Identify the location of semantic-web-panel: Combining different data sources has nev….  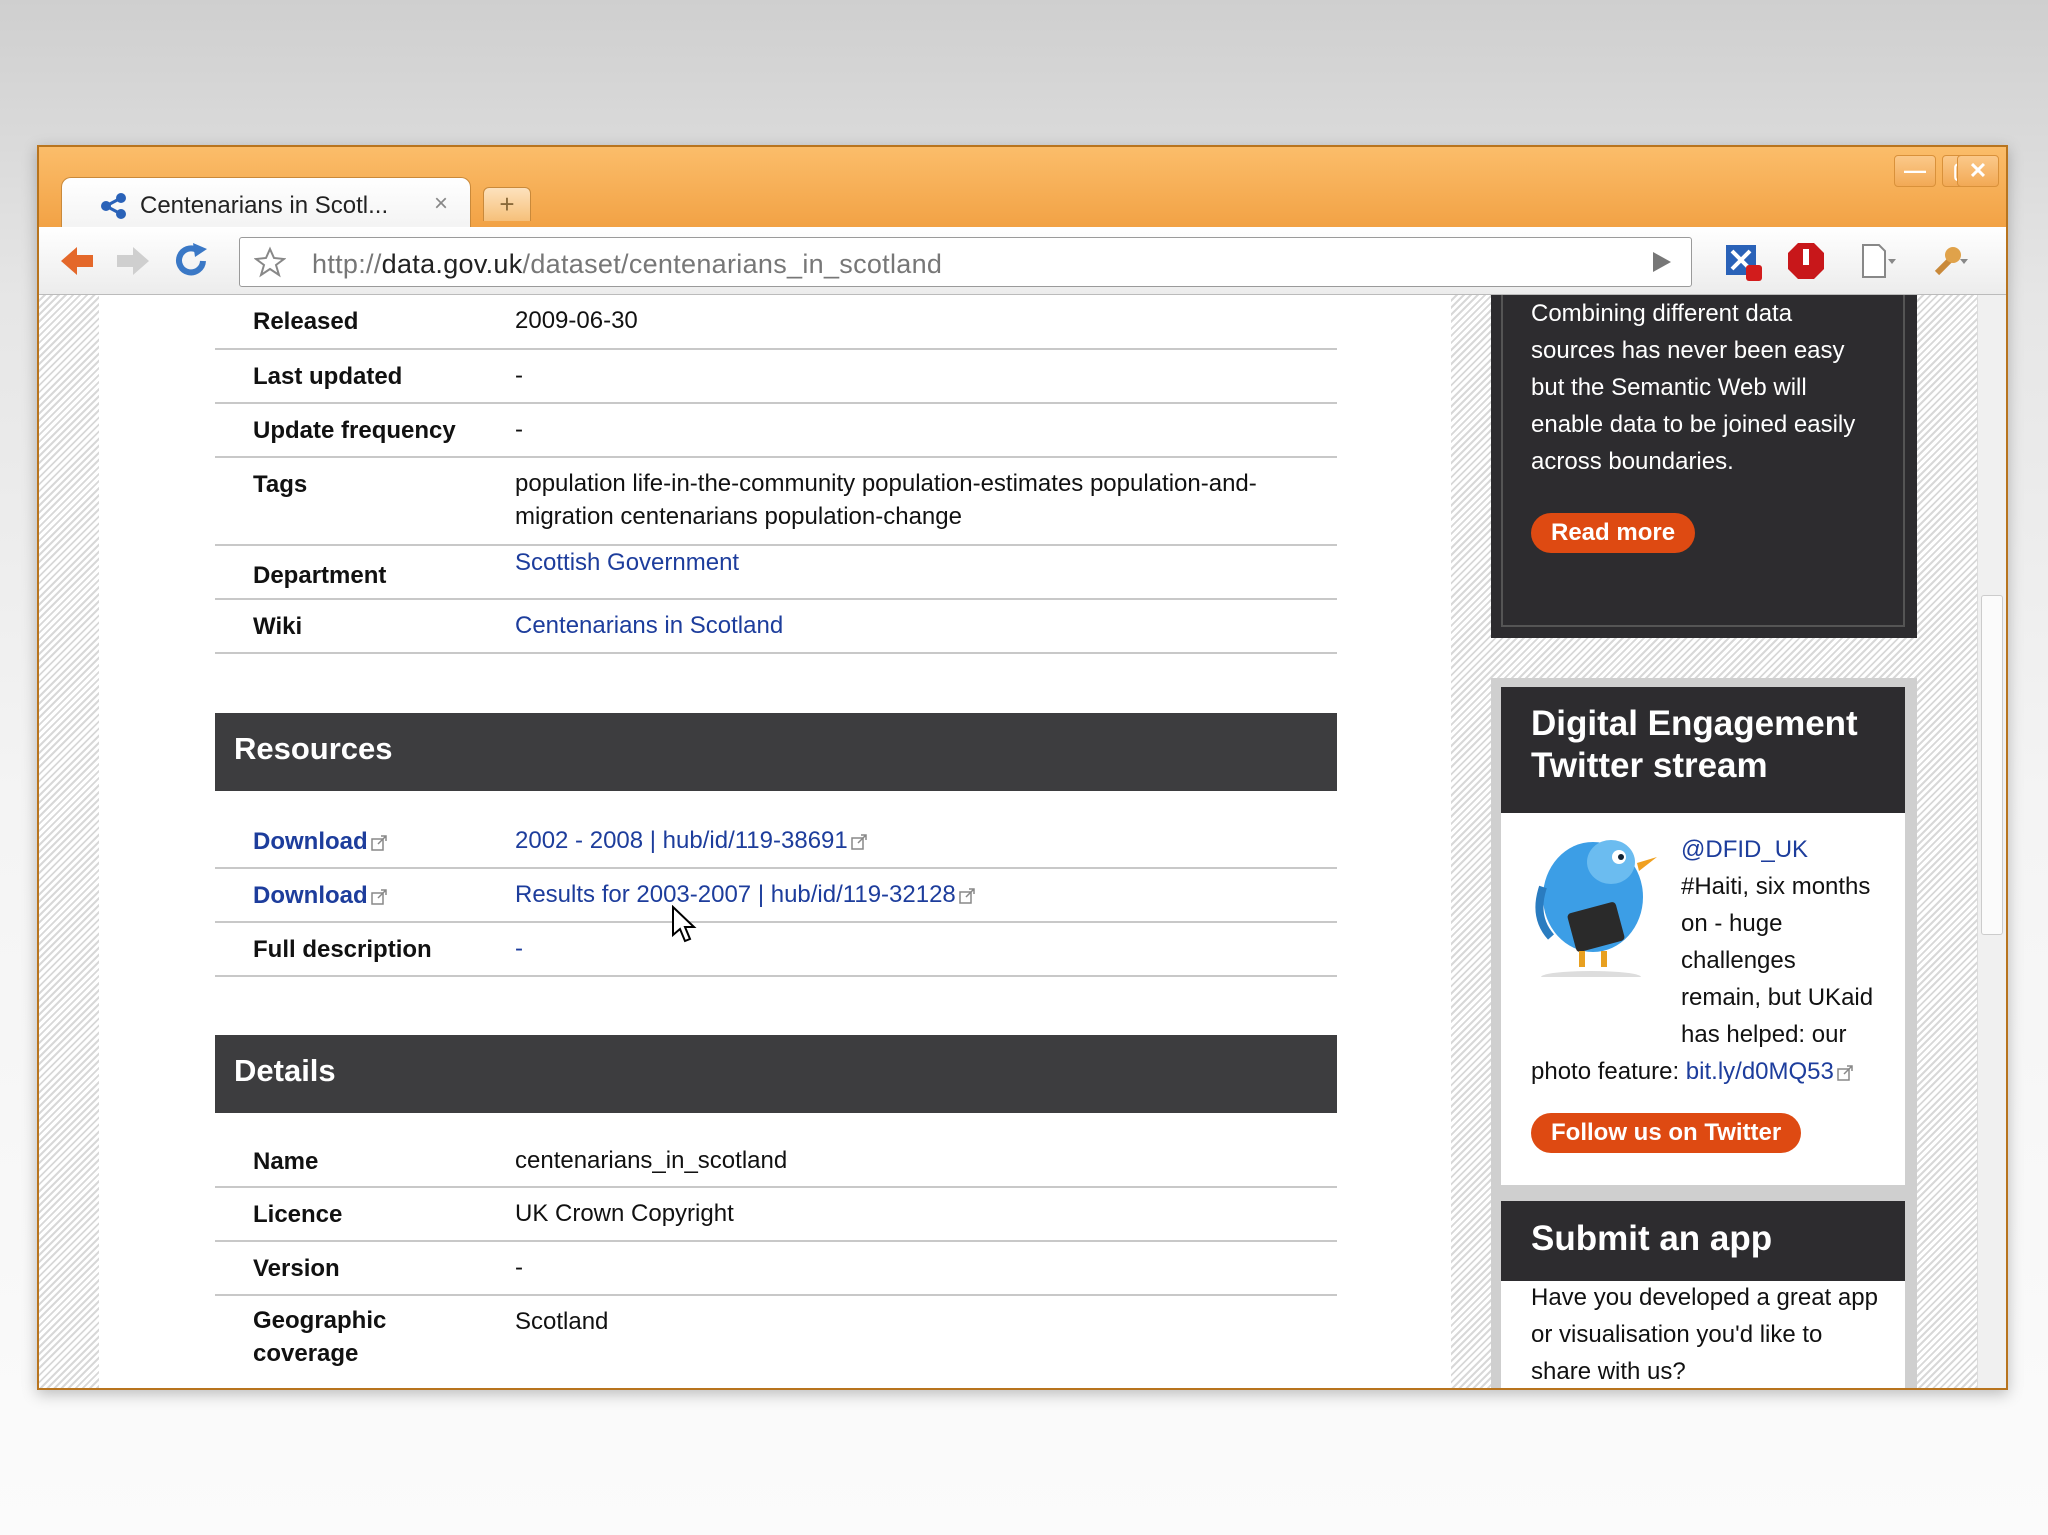
(1704, 466).